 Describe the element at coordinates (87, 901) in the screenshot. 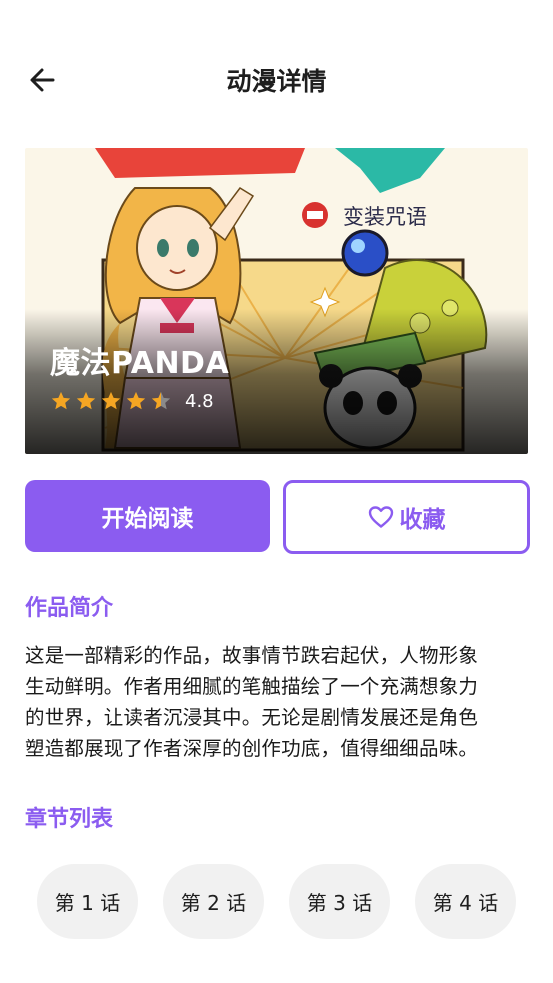

I see `chapter-item: 第 1 话` at that location.